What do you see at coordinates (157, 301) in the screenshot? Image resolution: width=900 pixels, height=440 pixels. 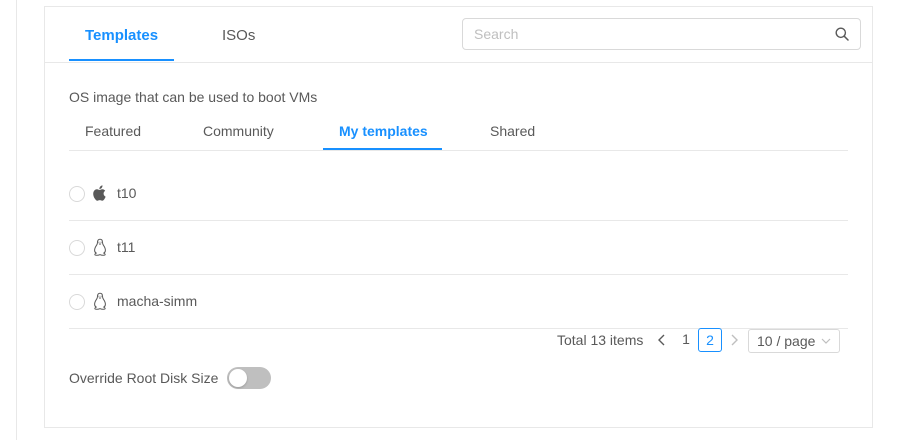 I see `template-name: macha-simm` at bounding box center [157, 301].